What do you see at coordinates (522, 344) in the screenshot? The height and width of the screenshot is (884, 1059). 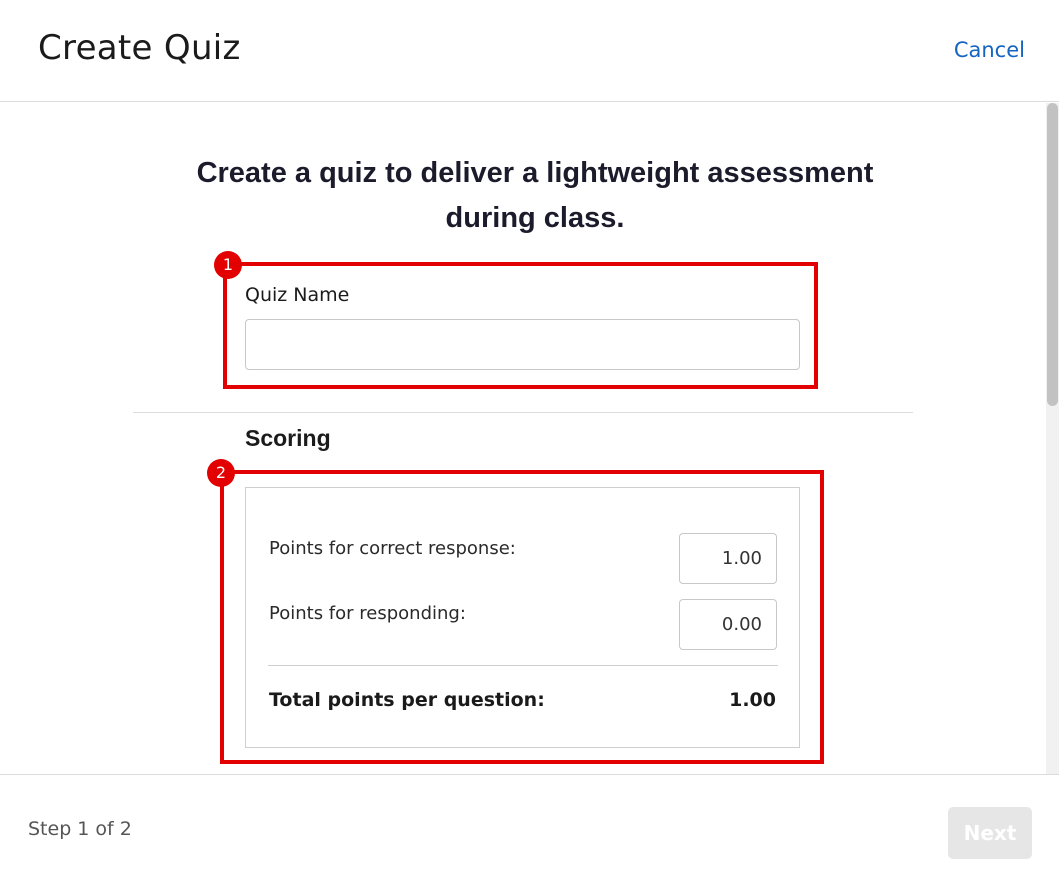 I see `quiz-name-input` at bounding box center [522, 344].